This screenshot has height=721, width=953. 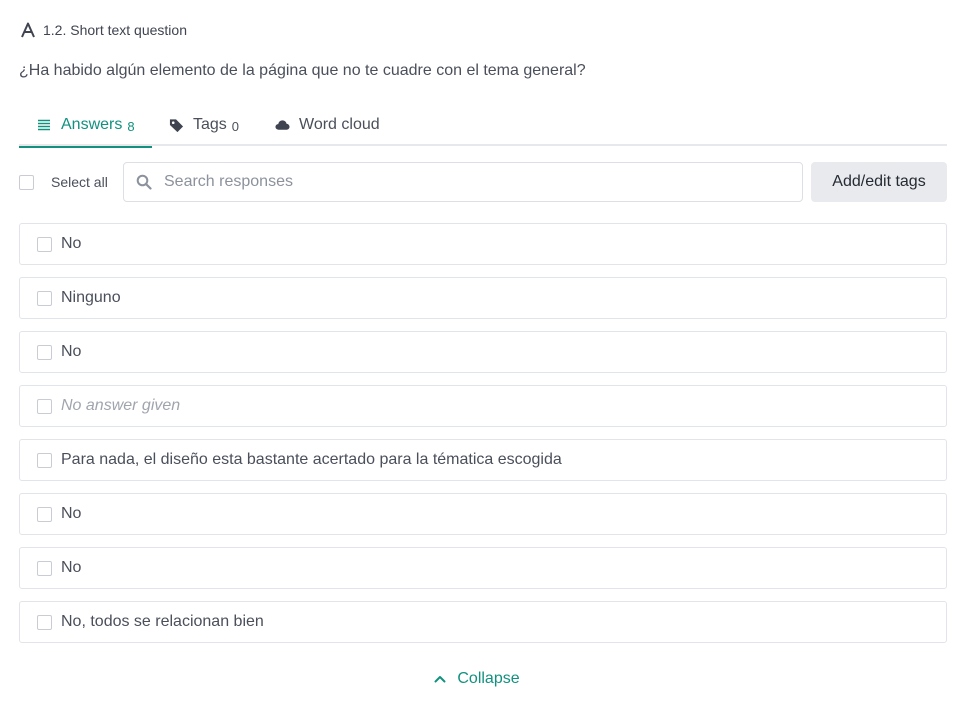 I want to click on collapse-label: Collapse, so click(x=488, y=678).